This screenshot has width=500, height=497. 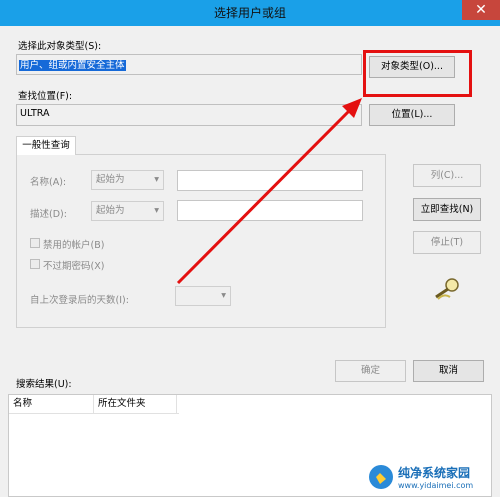 I want to click on watermark-name: 纯净系统家园, so click(x=434, y=473).